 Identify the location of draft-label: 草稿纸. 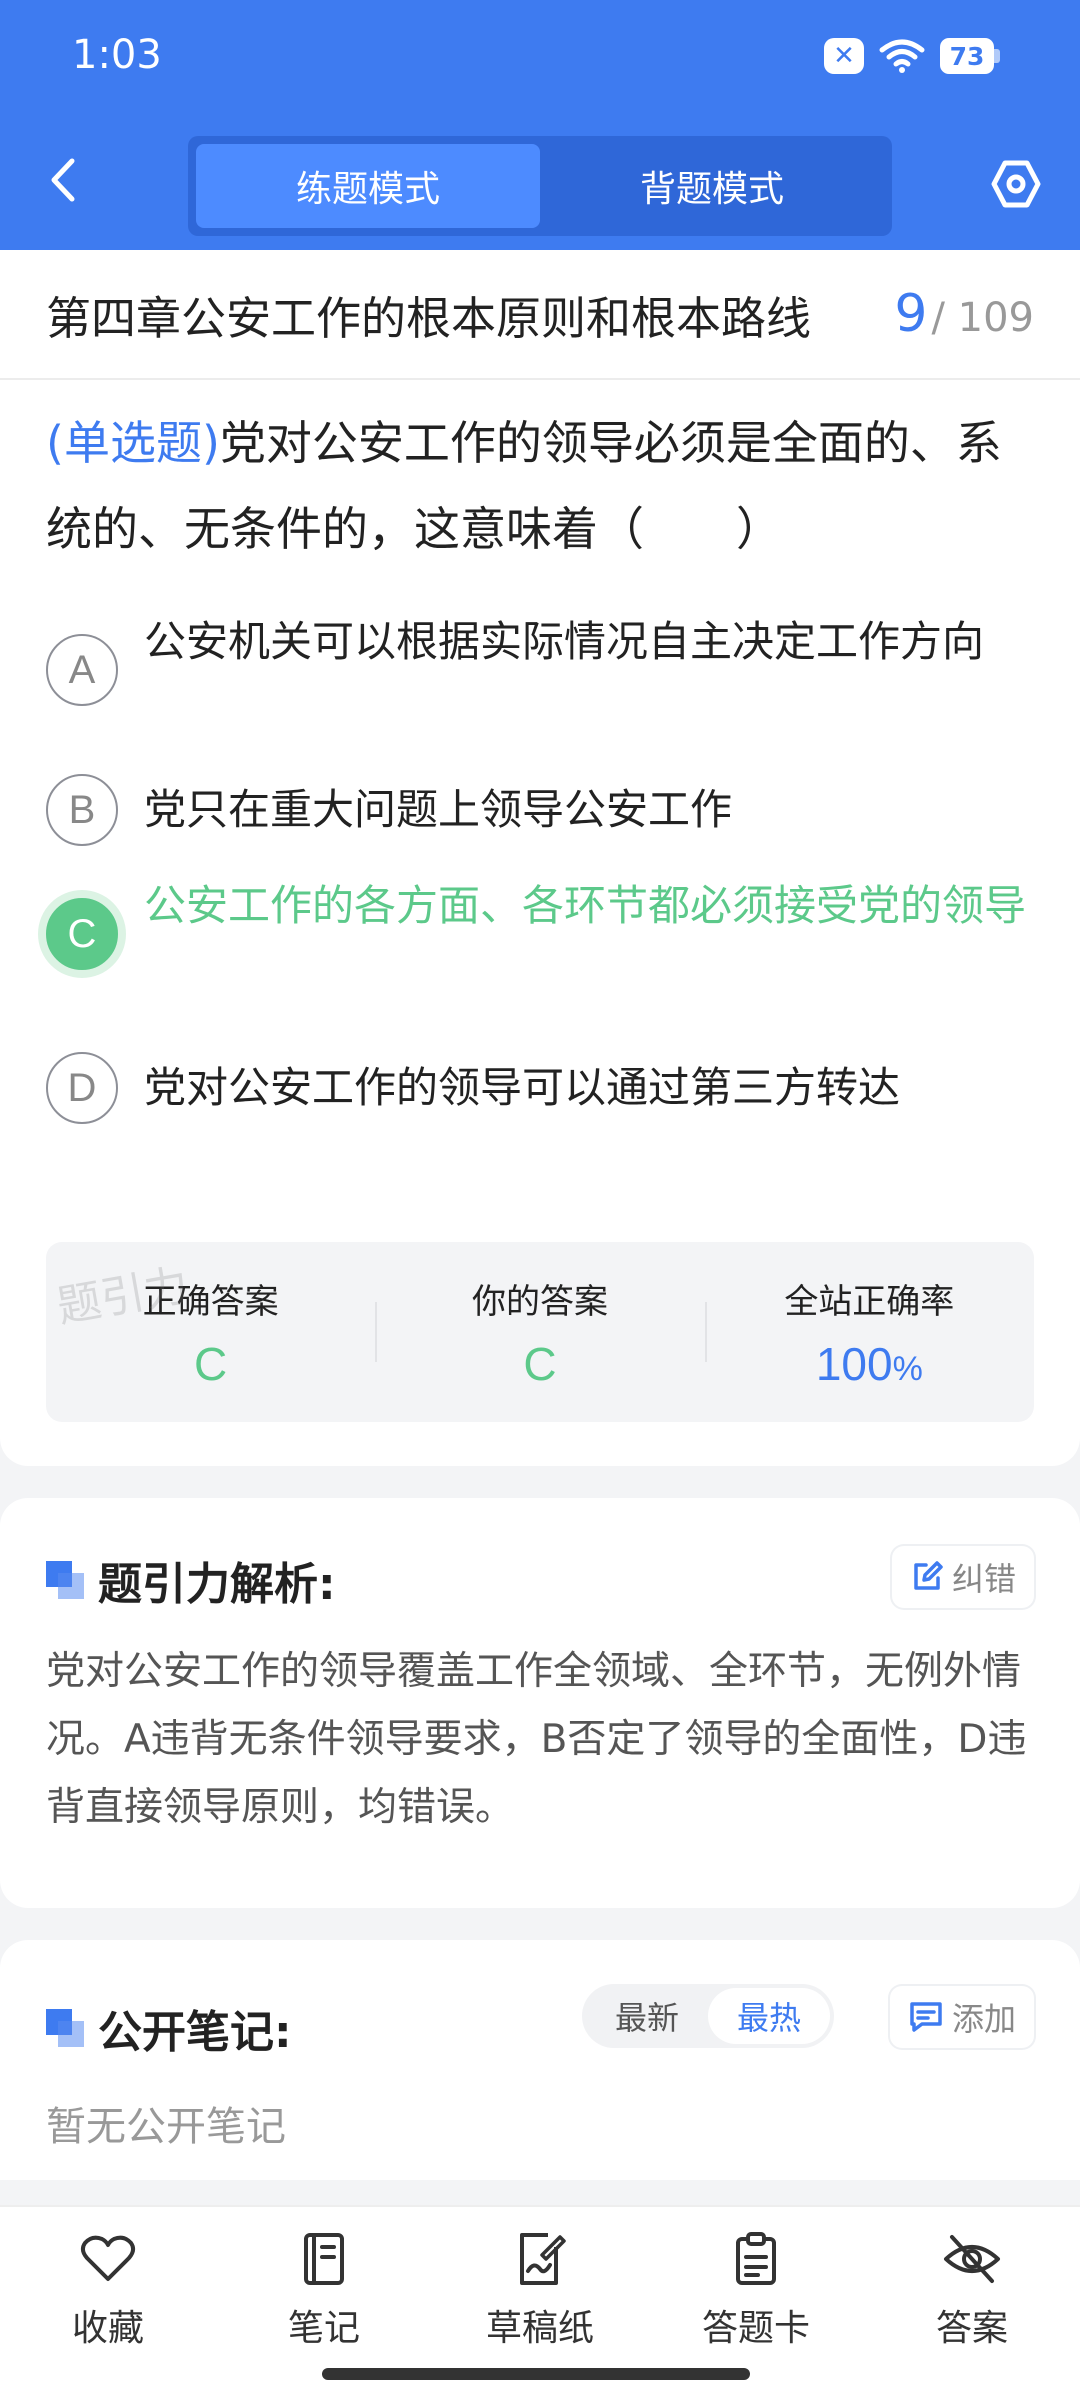
(539, 2328).